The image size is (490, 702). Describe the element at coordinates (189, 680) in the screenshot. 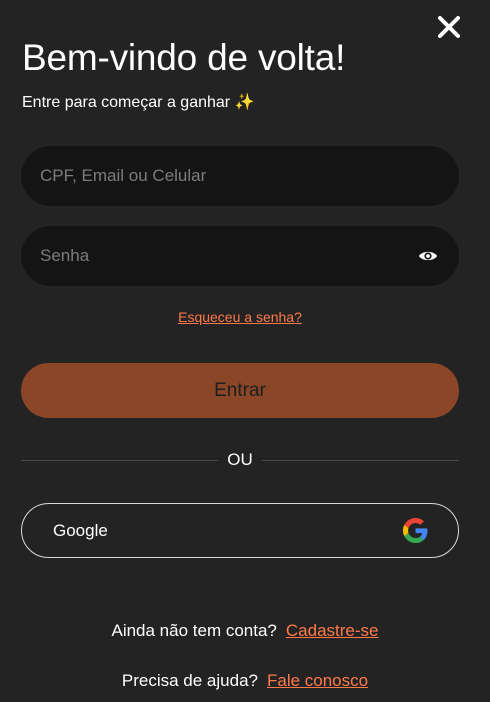

I see `help-prompt: Precisa de ajuda?` at that location.